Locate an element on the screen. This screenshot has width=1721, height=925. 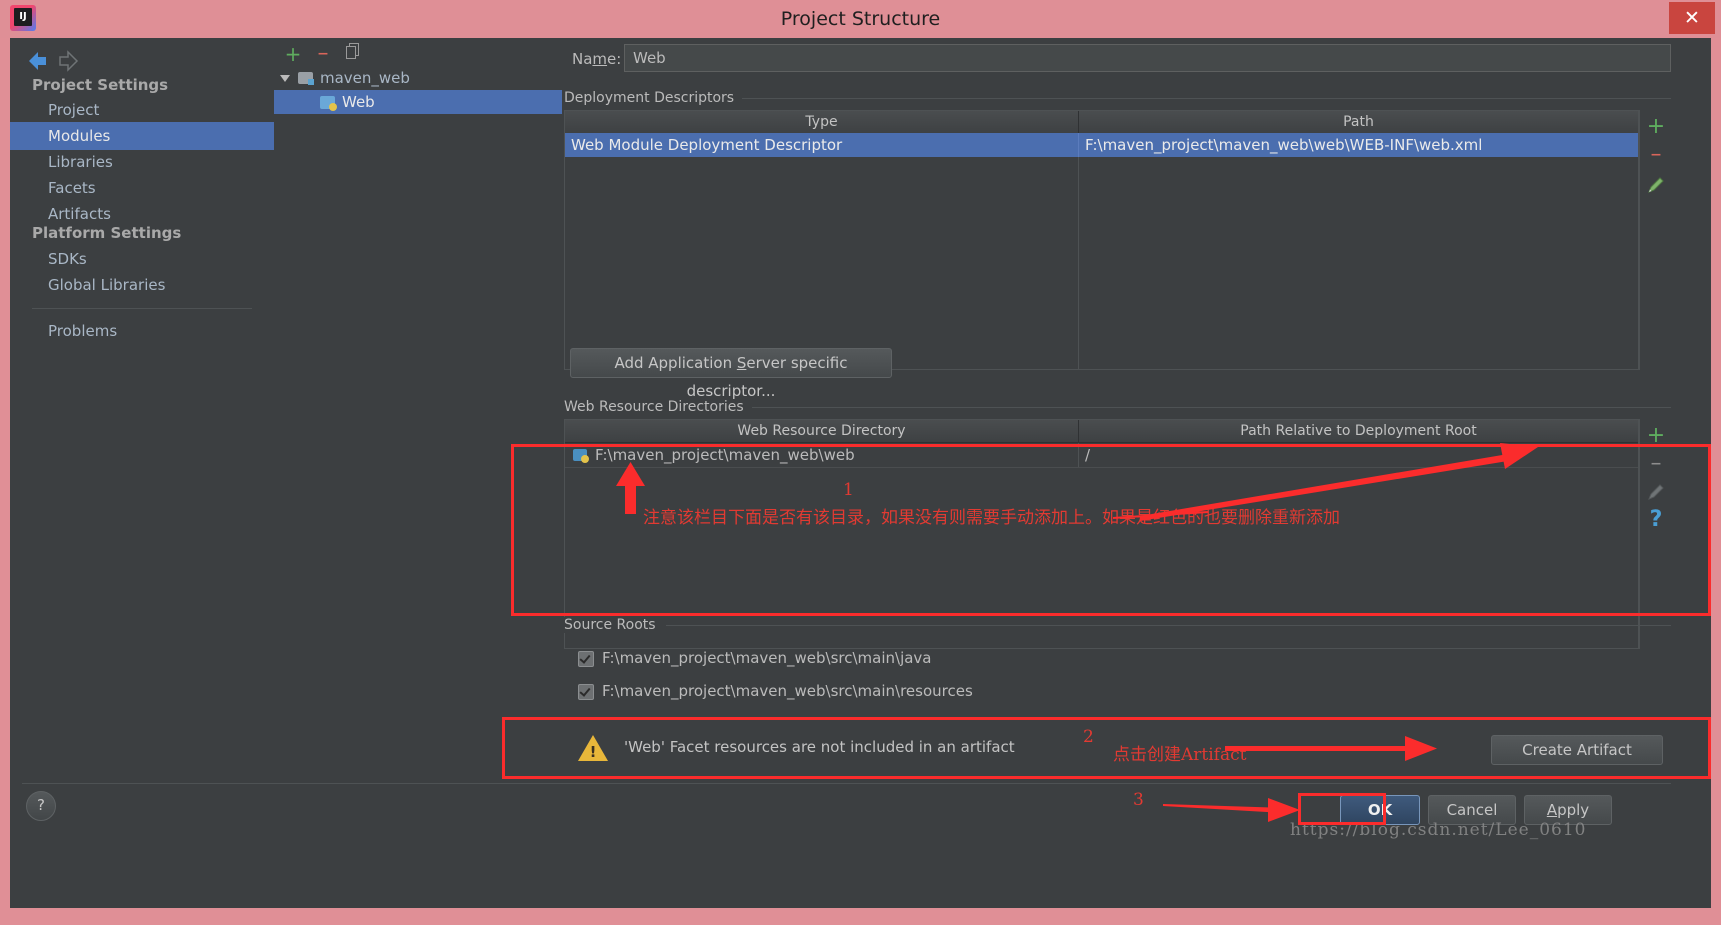
deployment-descriptors-tools: + – is located at coordinates (1655, 240).